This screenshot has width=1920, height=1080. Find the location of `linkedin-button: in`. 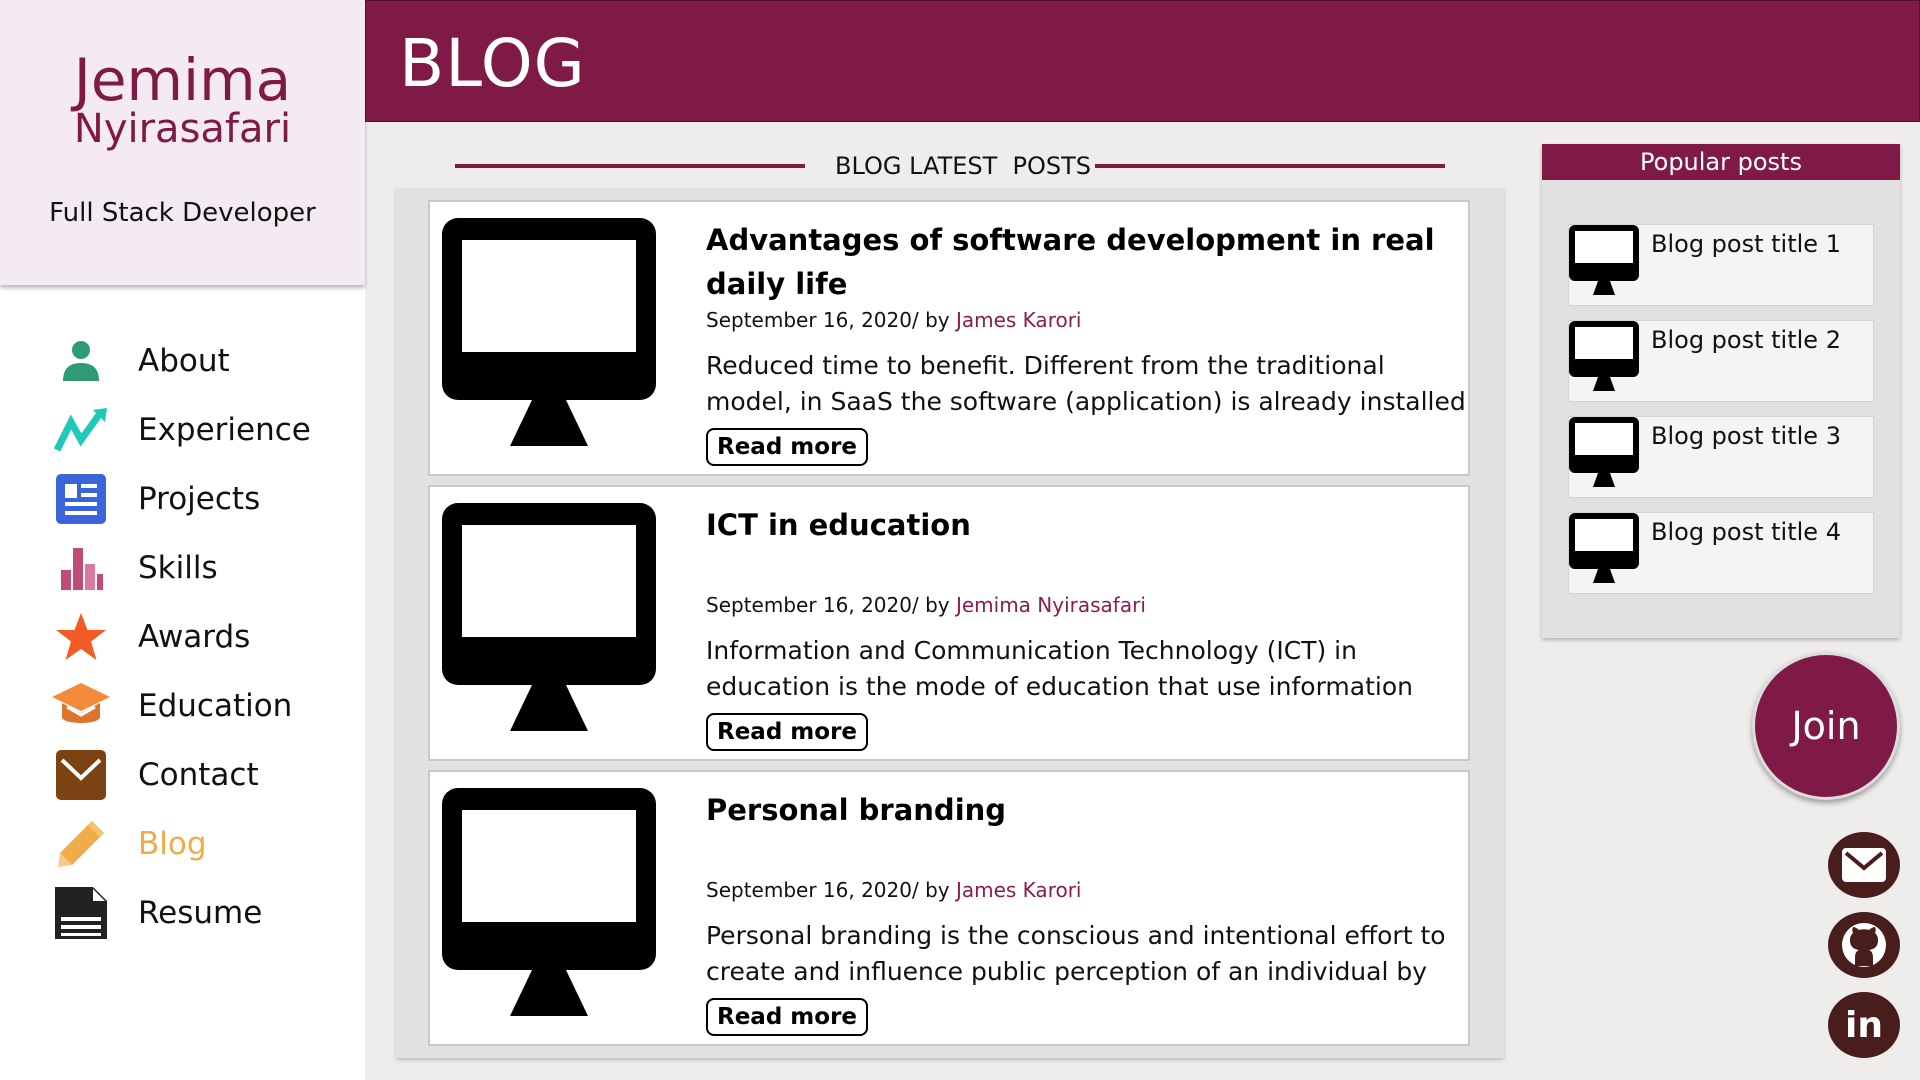

linkedin-button: in is located at coordinates (1864, 1025).